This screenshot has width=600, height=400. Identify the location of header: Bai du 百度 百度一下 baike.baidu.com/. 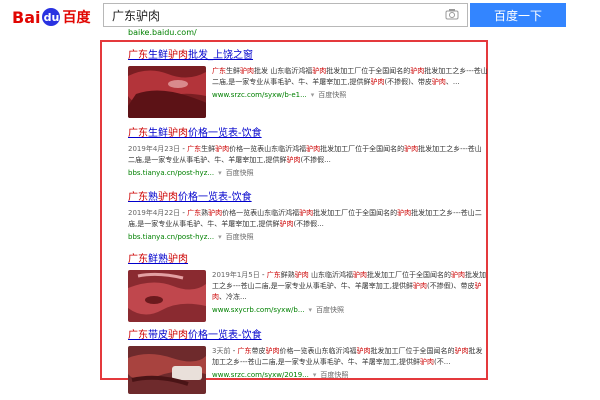
(300, 18).